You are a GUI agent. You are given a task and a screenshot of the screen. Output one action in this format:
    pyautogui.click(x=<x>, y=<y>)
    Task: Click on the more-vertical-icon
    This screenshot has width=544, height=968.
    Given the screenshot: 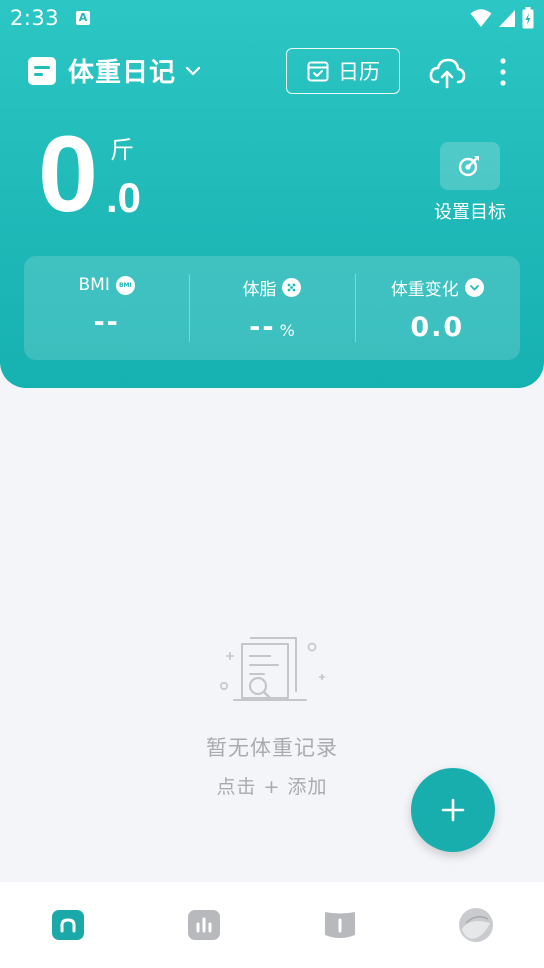 What is the action you would take?
    pyautogui.click(x=503, y=72)
    